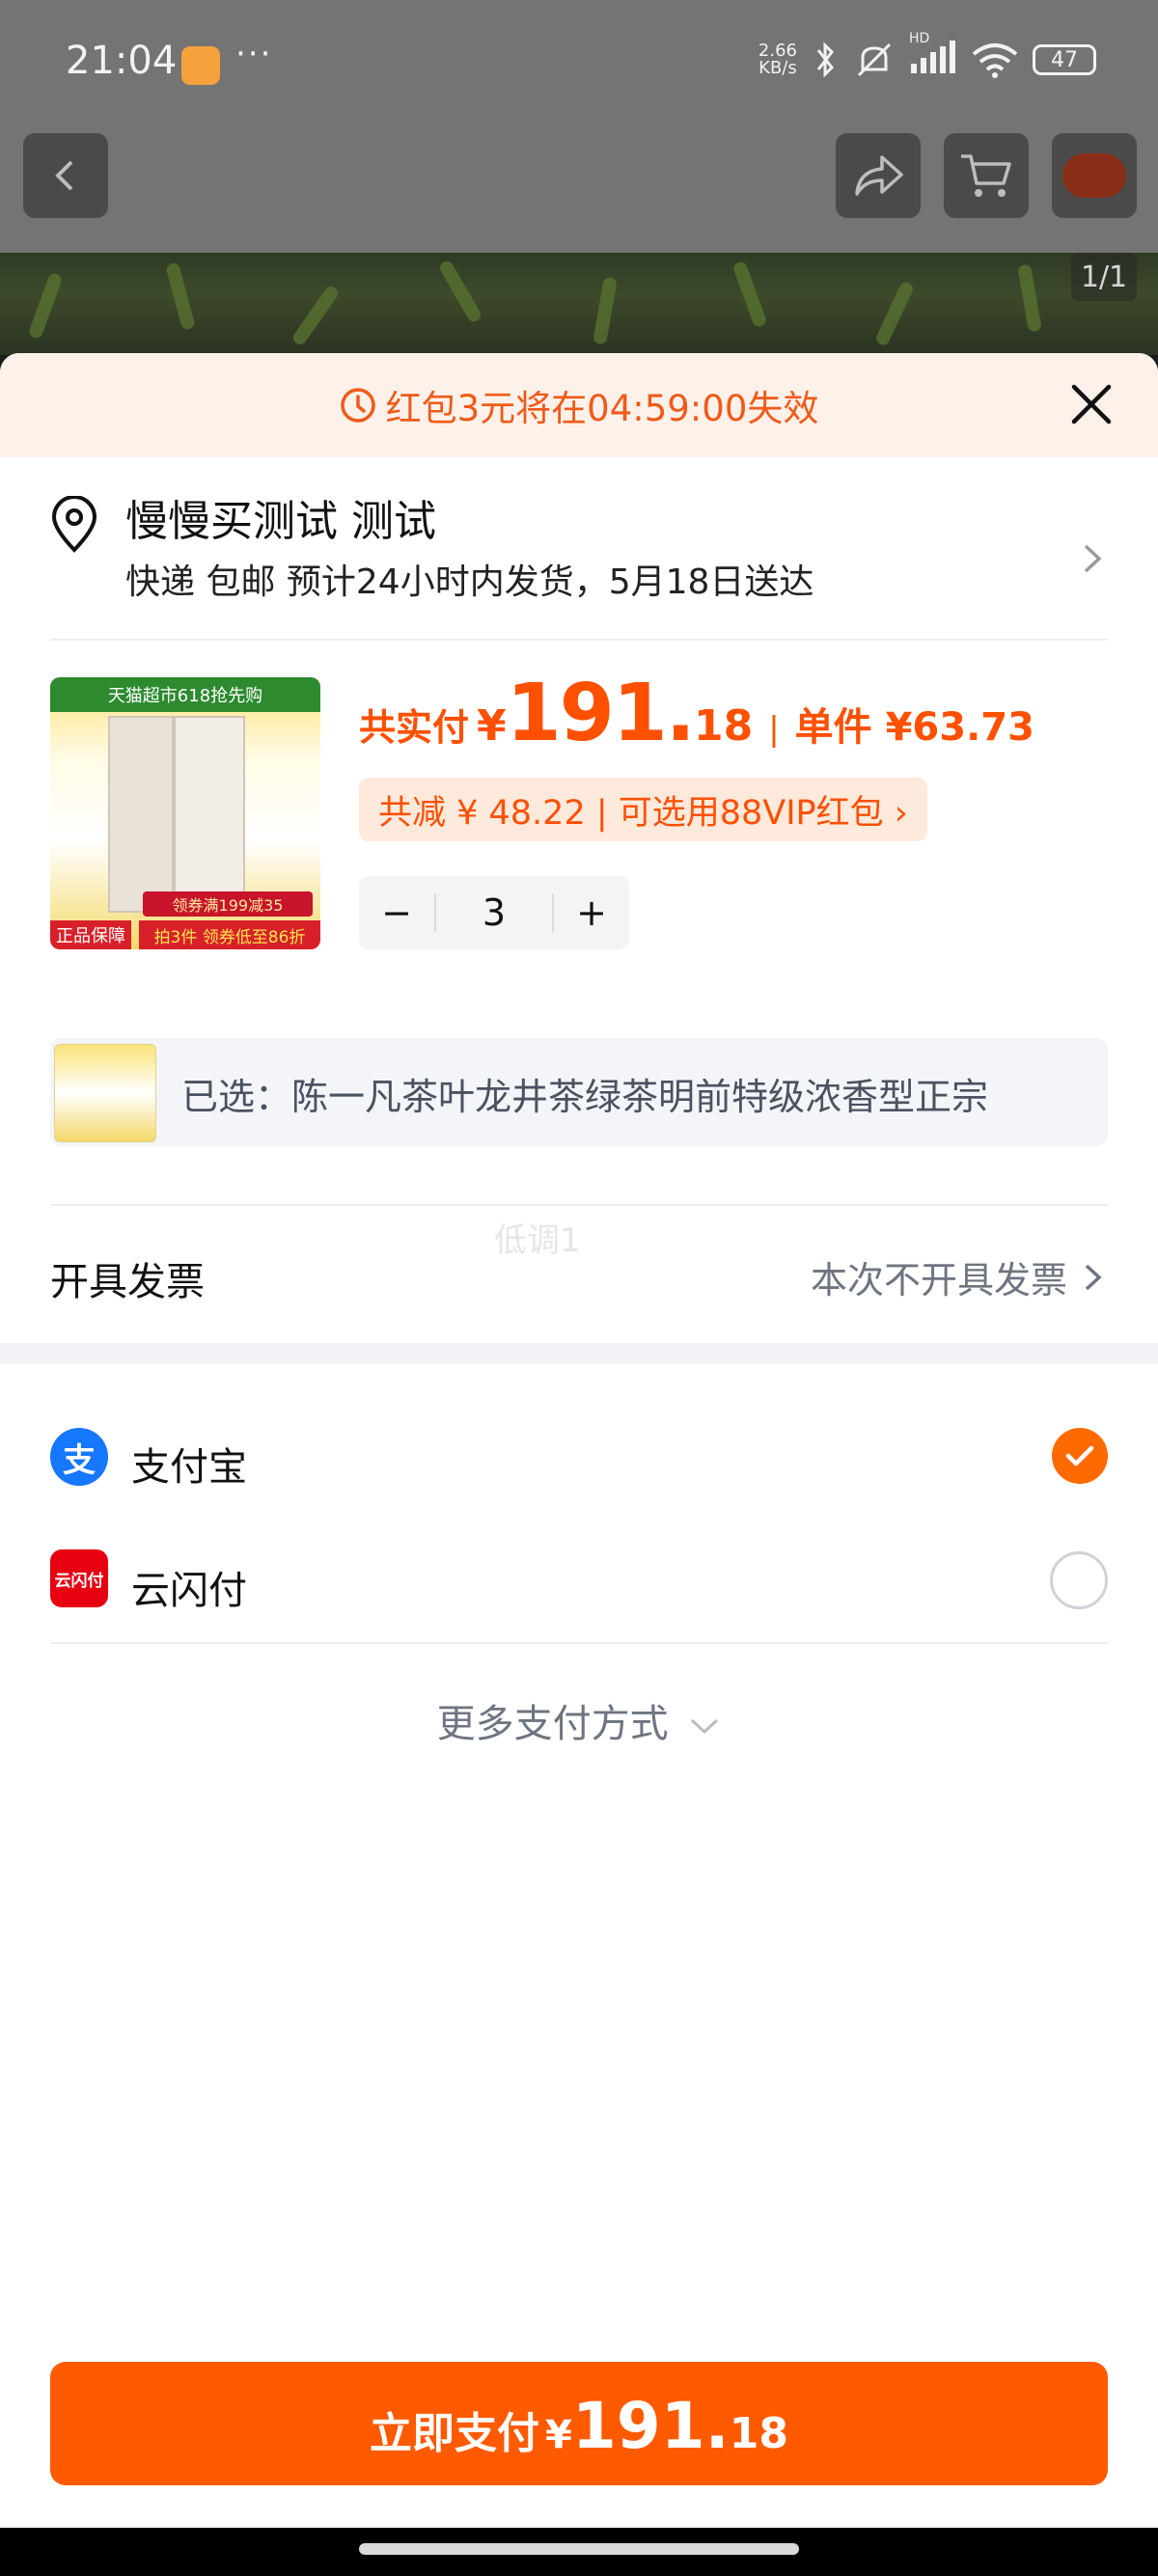  I want to click on total-price-integer: 191., so click(601, 713).